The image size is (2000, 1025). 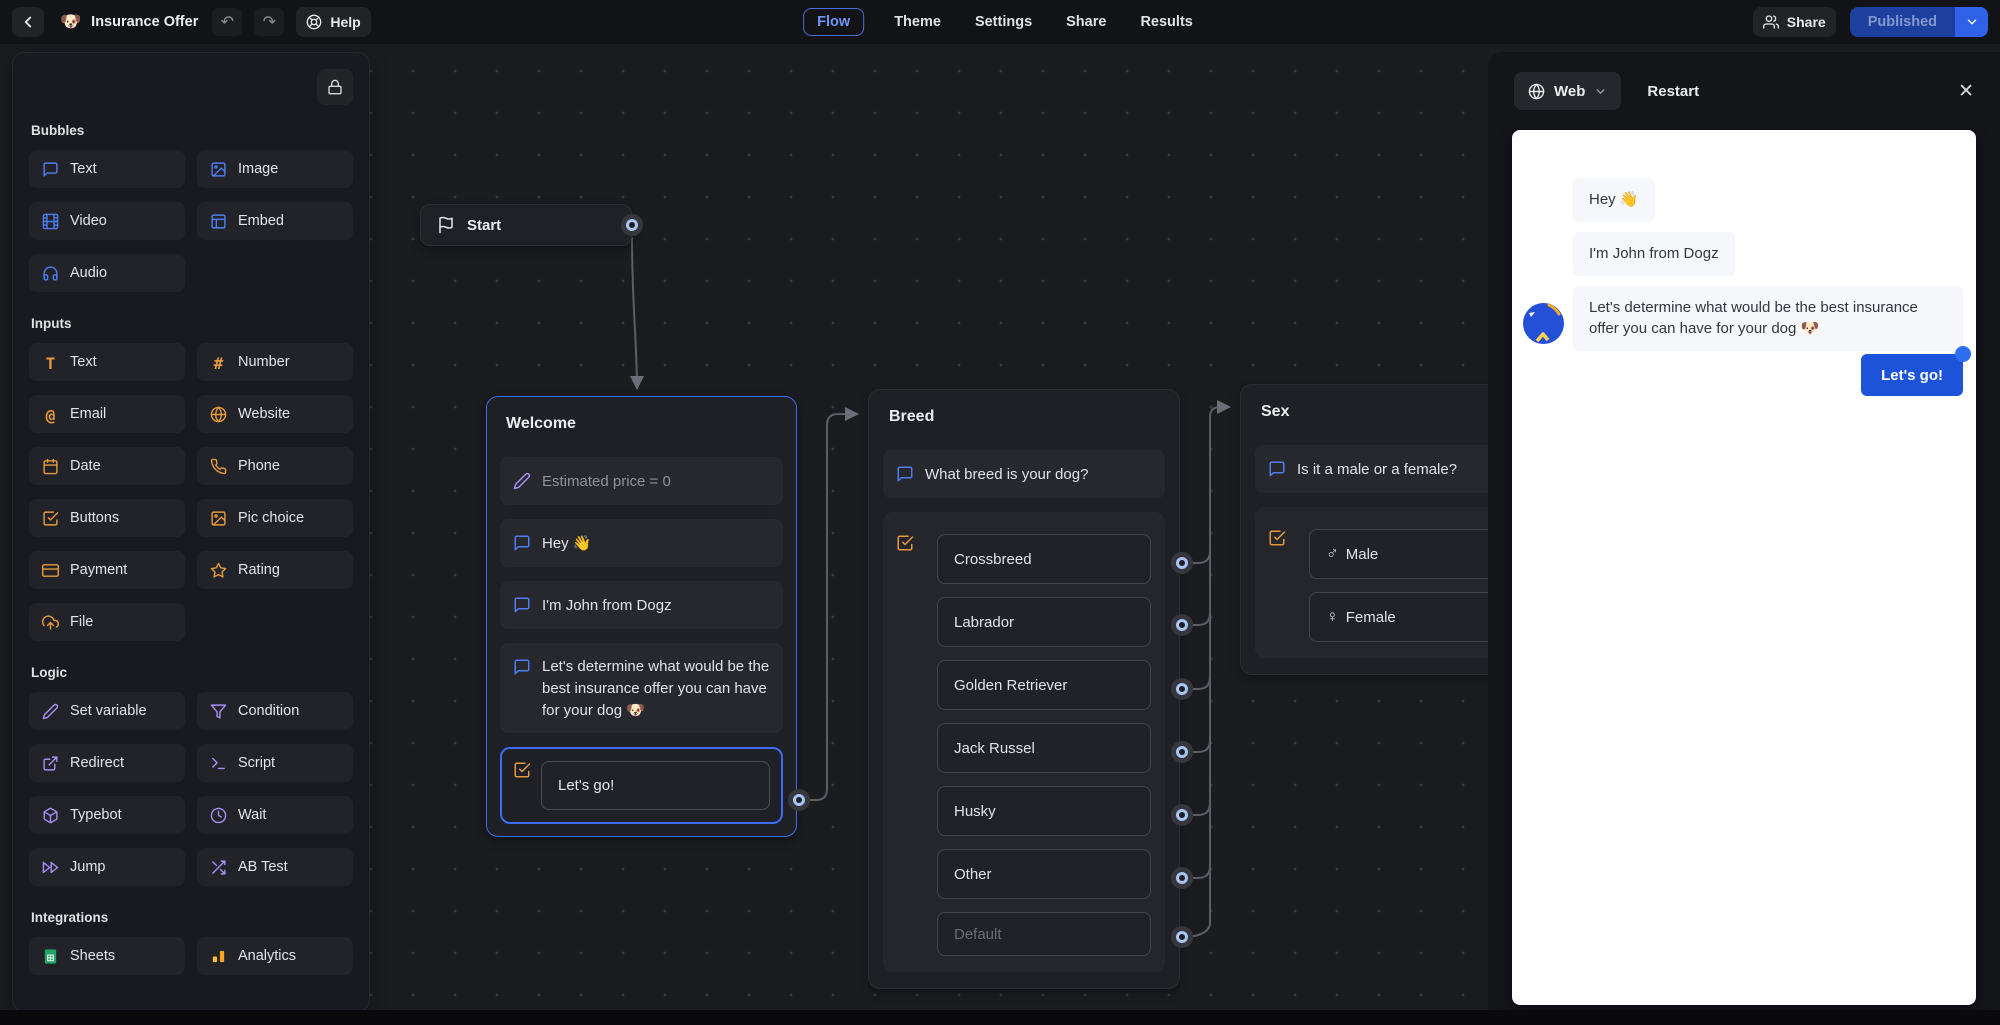 What do you see at coordinates (1044, 934) in the screenshot?
I see `default-option: Default` at bounding box center [1044, 934].